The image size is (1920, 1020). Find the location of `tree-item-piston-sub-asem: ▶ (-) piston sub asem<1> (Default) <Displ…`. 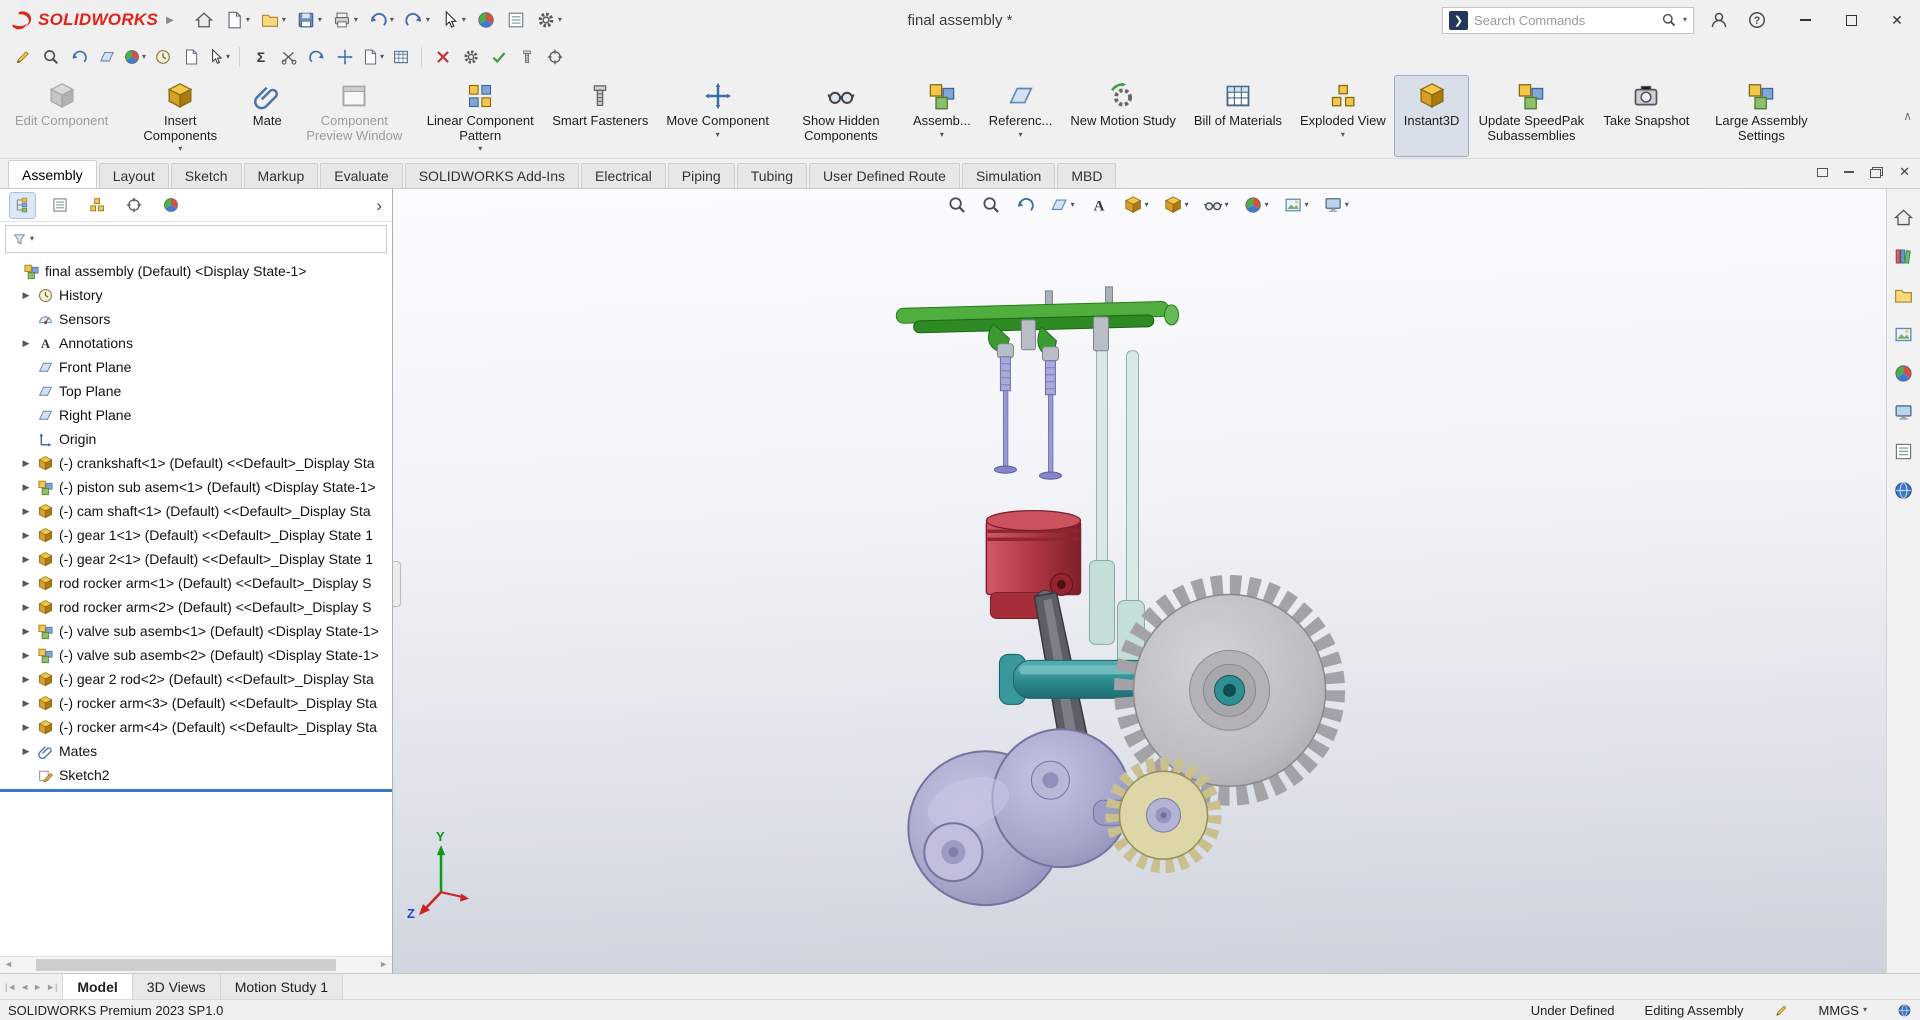

tree-item-piston-sub-asem: ▶ (-) piston sub asem<1> (Default) <Displ… is located at coordinates (196, 487).